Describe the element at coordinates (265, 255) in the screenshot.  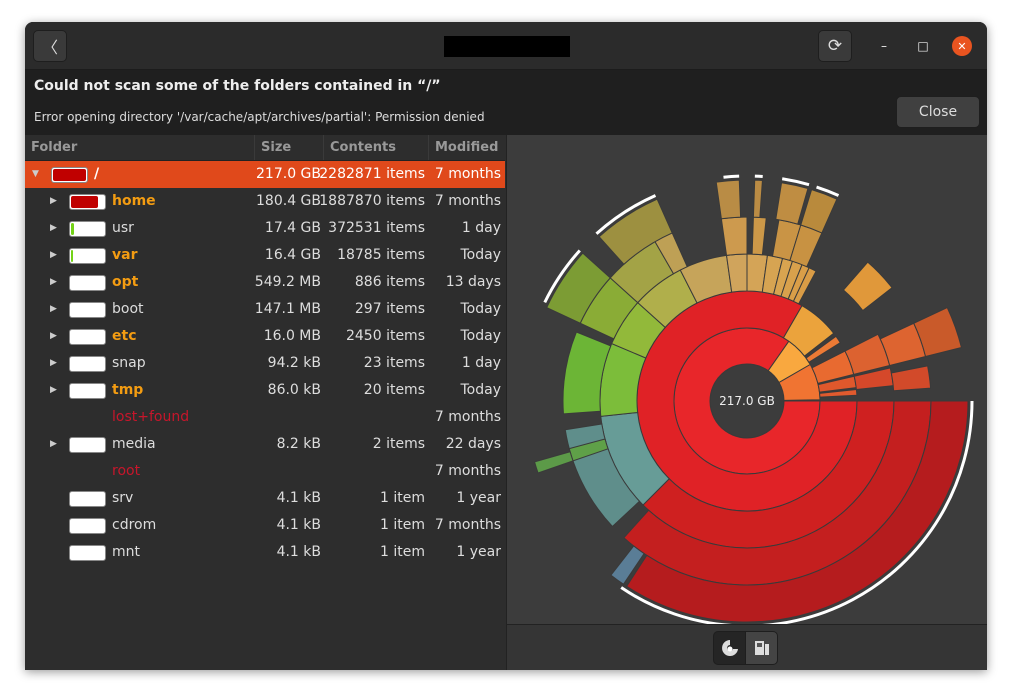
I see `table-row: ▶ var 16.4 GB 18785 items Today` at that location.